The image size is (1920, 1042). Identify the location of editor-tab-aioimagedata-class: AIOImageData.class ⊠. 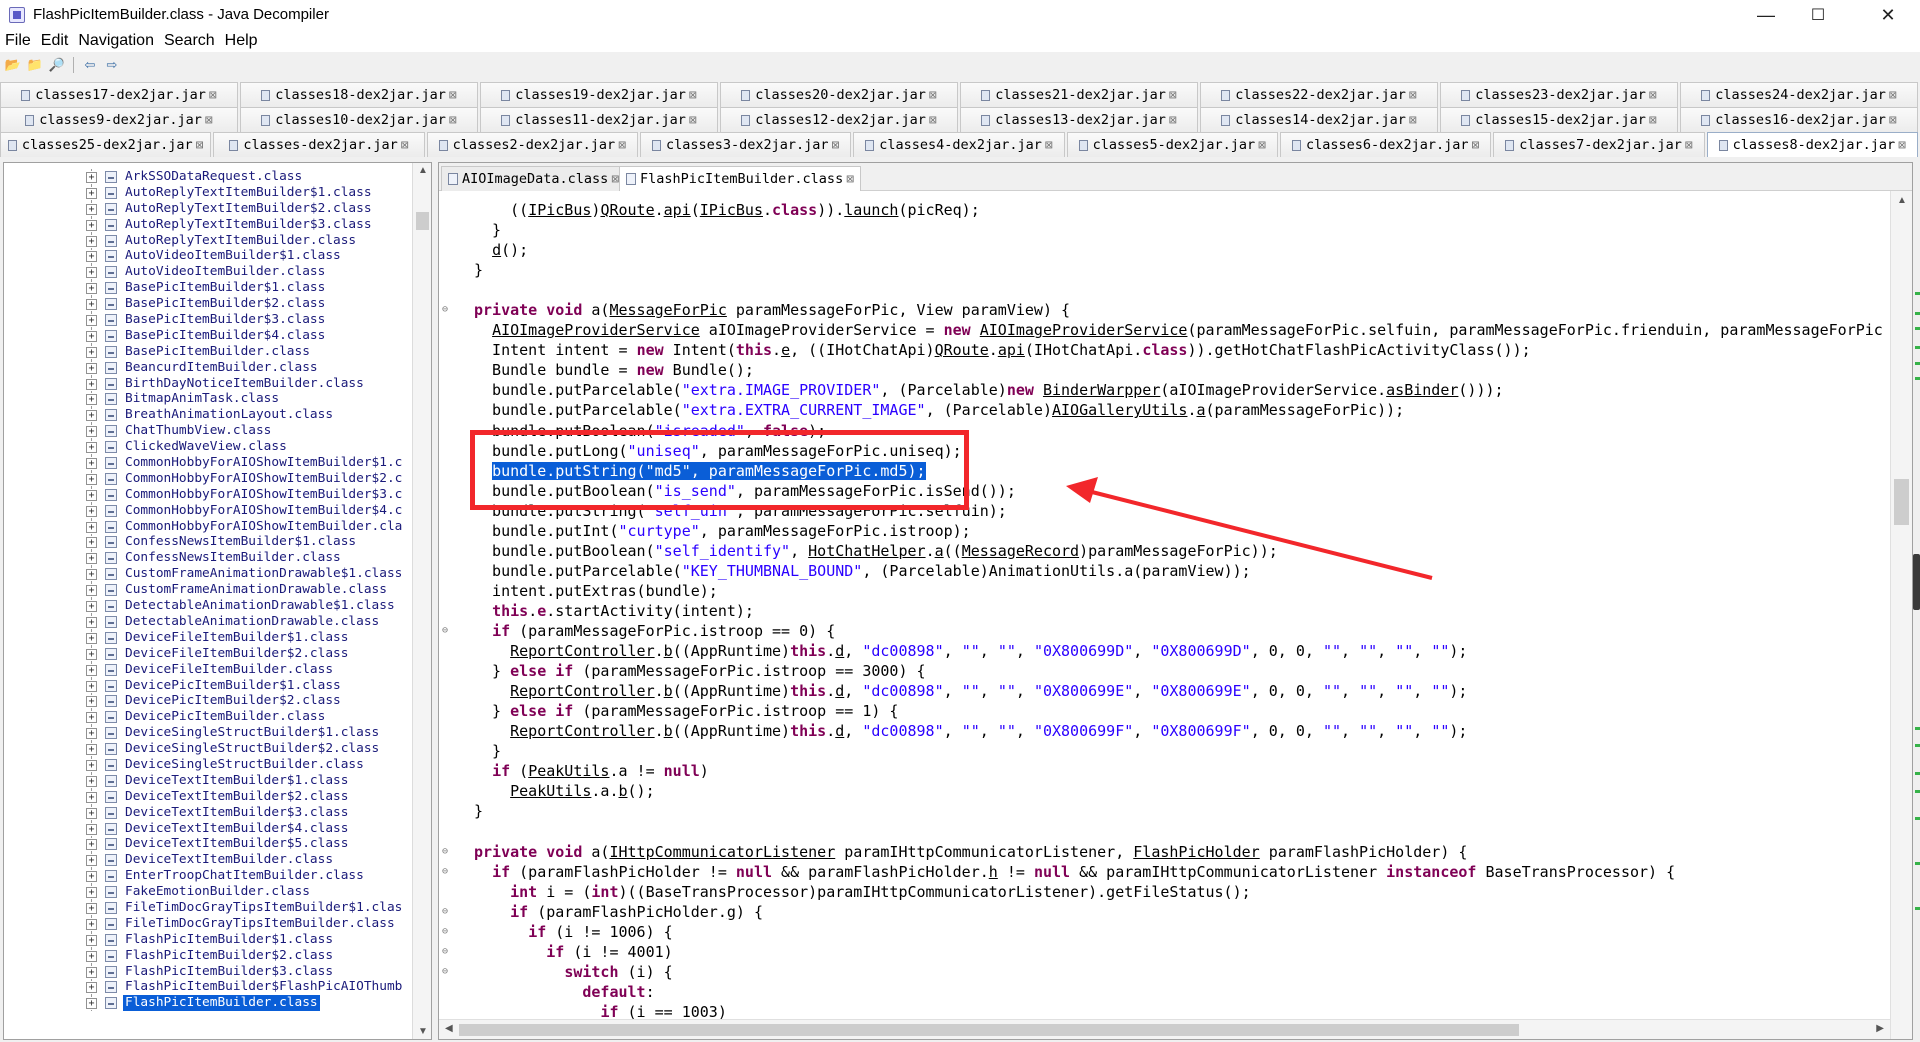
(534, 178).